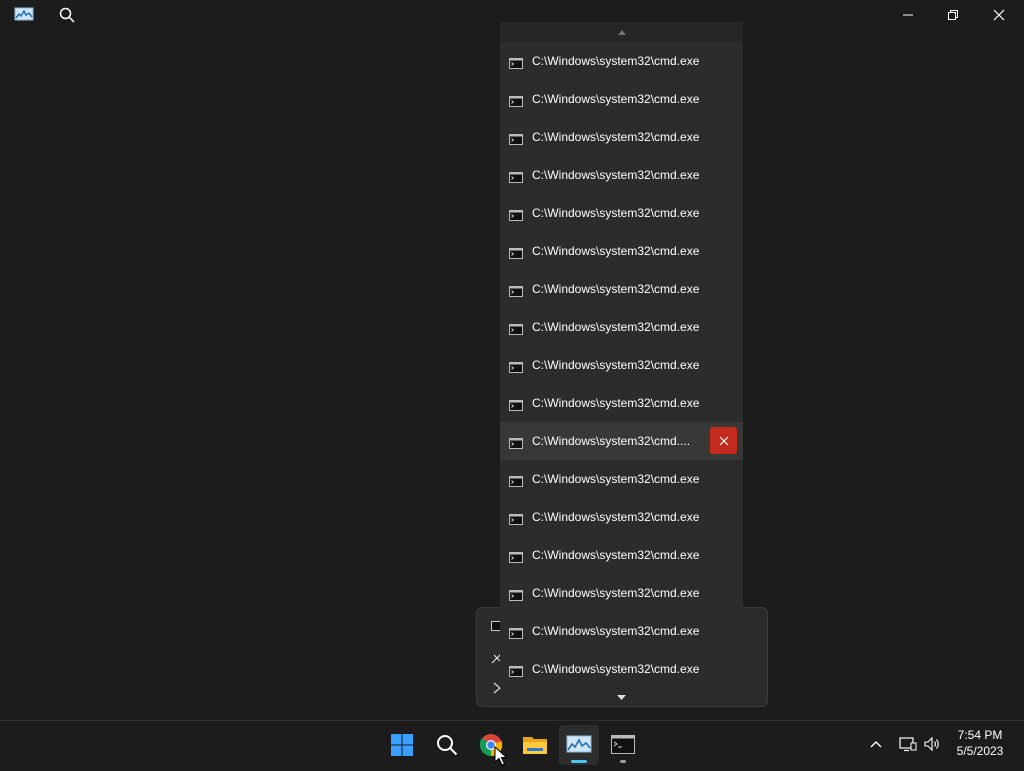 This screenshot has width=1024, height=771. I want to click on minimize-button, so click(908, 15).